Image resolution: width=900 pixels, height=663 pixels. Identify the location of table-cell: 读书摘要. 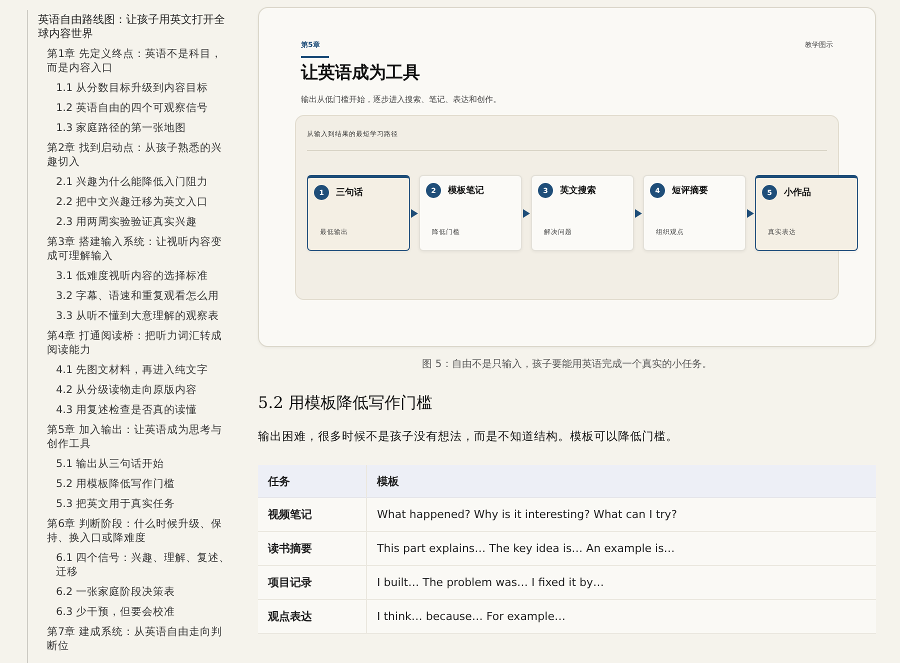
(312, 549).